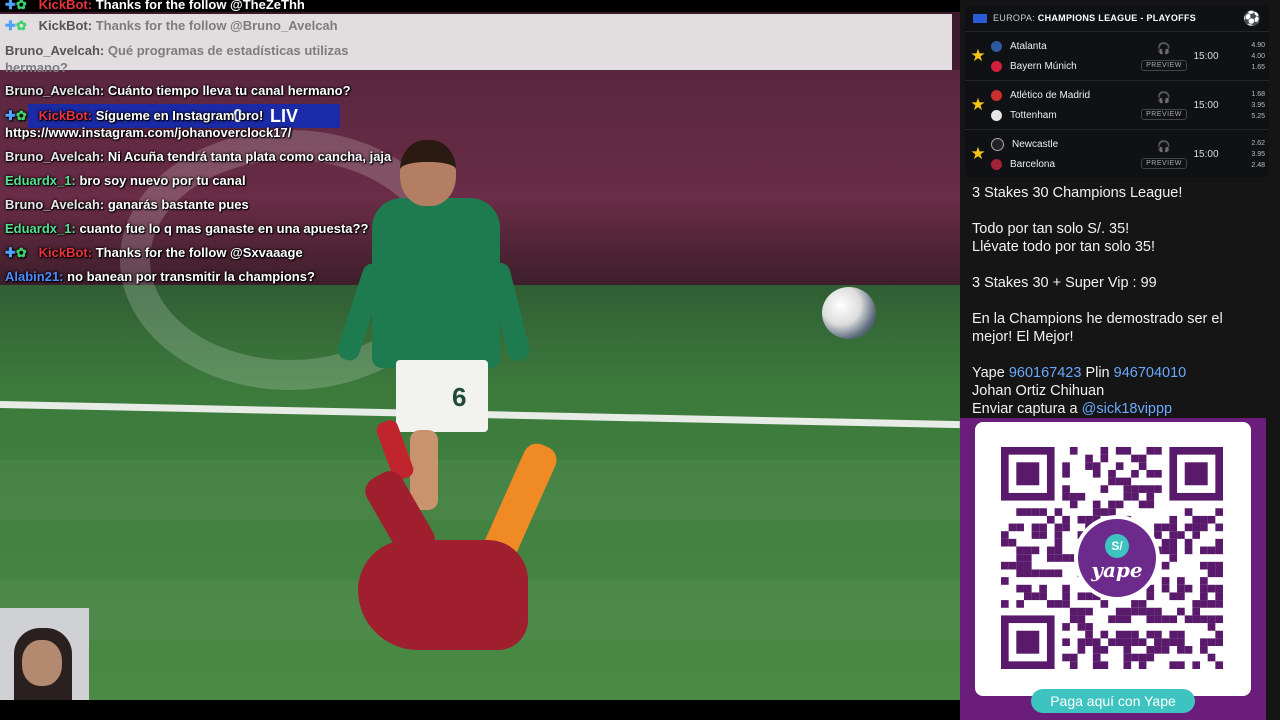 The width and height of the screenshot is (1280, 720). What do you see at coordinates (1045, 373) in the screenshot?
I see `yape-number: 960167423` at bounding box center [1045, 373].